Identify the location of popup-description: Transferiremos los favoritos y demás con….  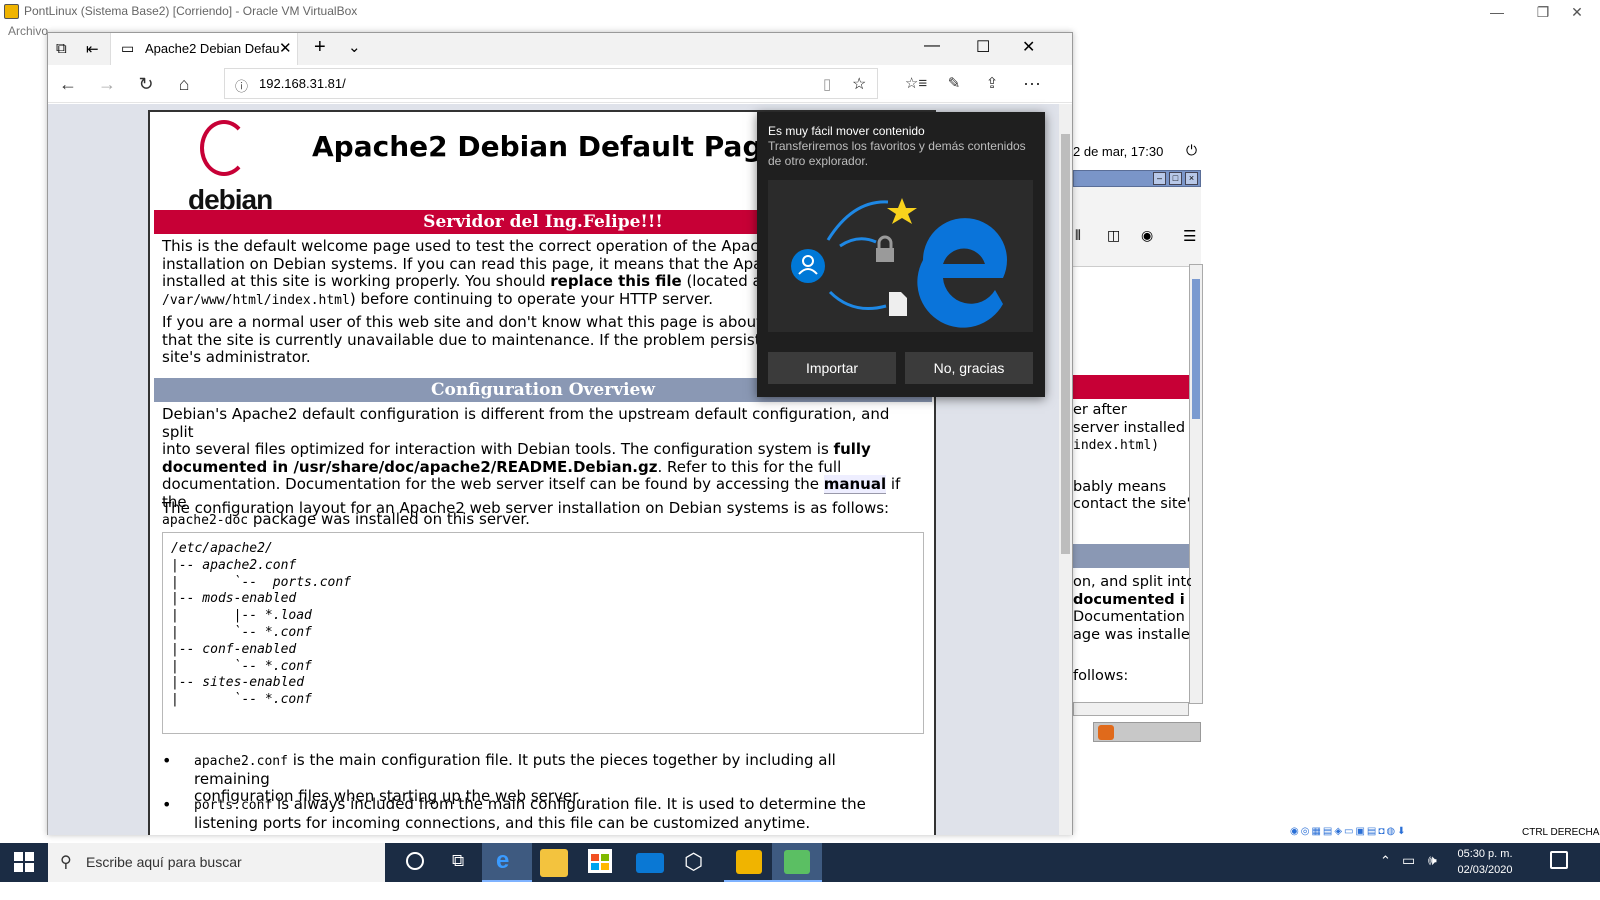
(897, 153).